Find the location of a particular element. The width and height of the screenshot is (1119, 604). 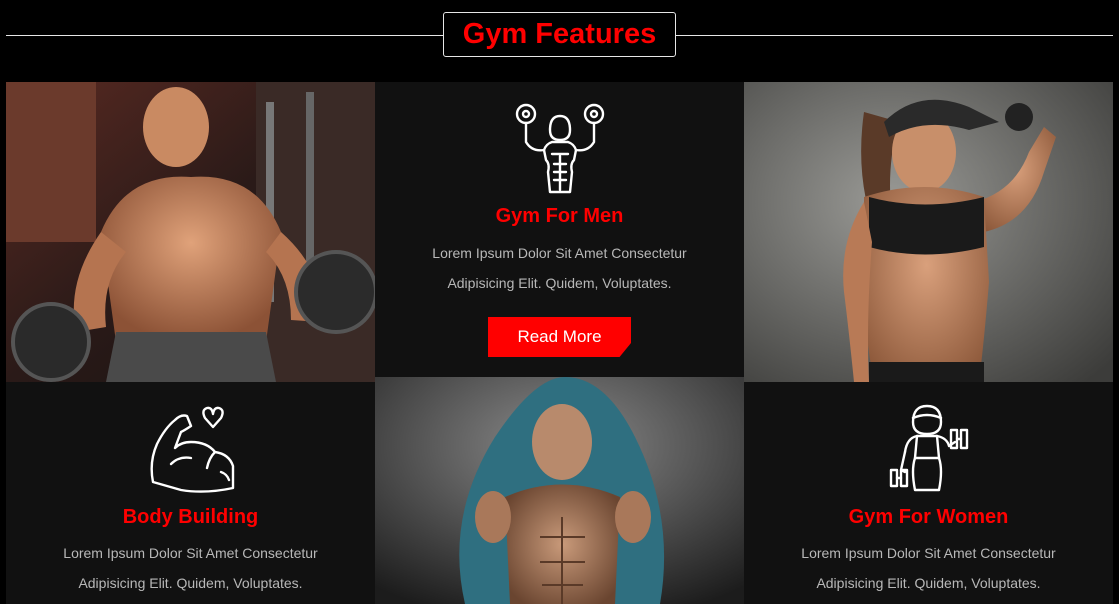

flexed-arm-heart-icon is located at coordinates (191, 448).